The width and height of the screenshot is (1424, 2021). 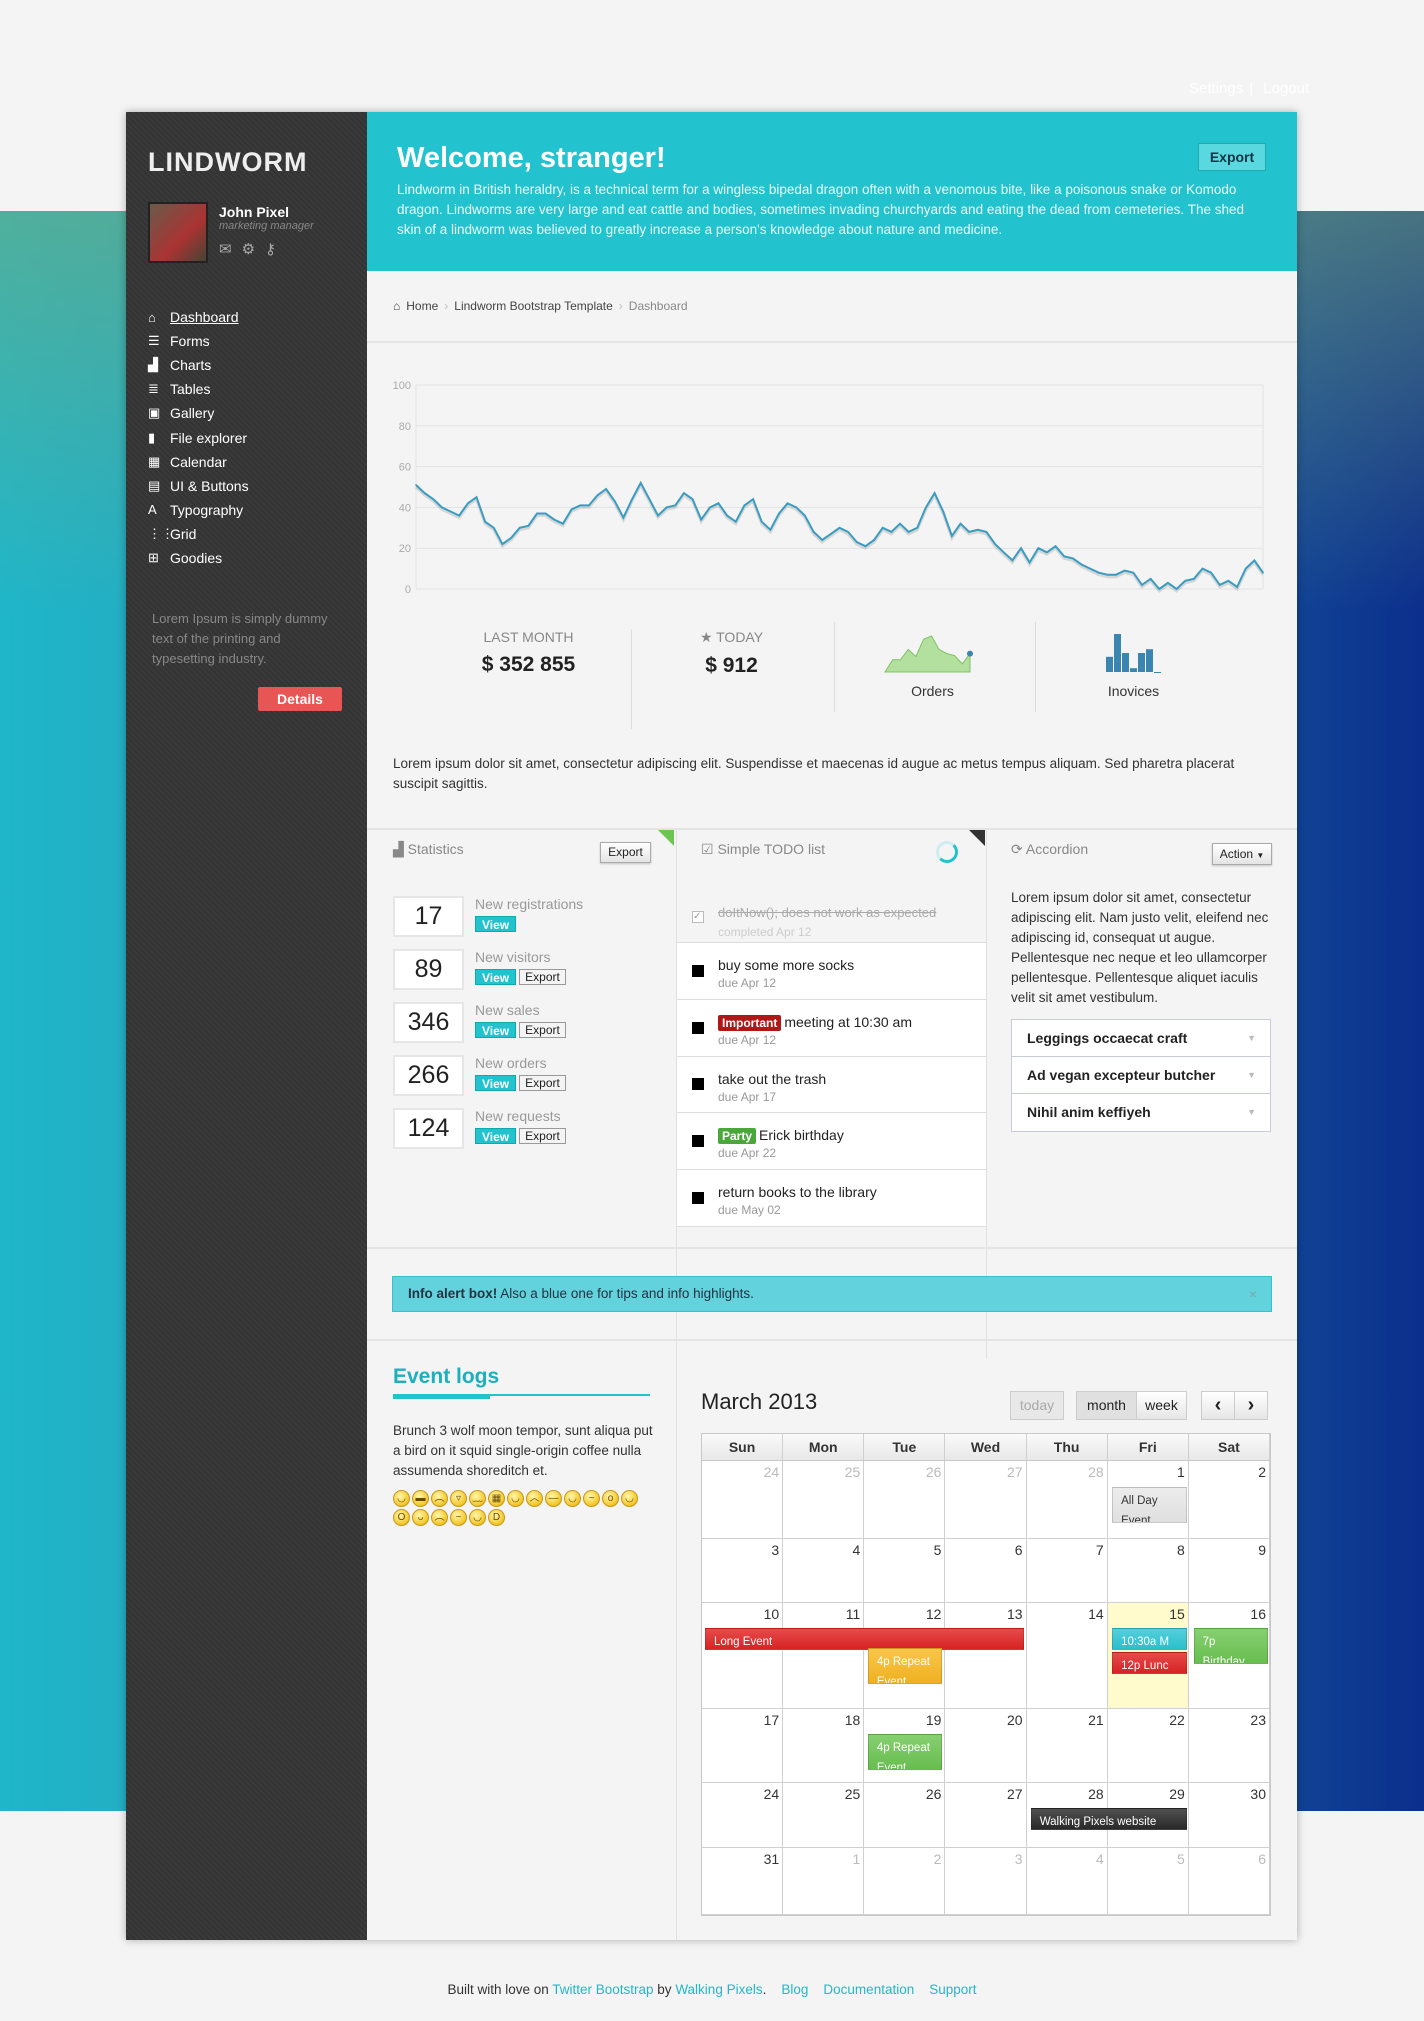 What do you see at coordinates (1067, 1745) in the screenshot?
I see `calendar-day: 21` at bounding box center [1067, 1745].